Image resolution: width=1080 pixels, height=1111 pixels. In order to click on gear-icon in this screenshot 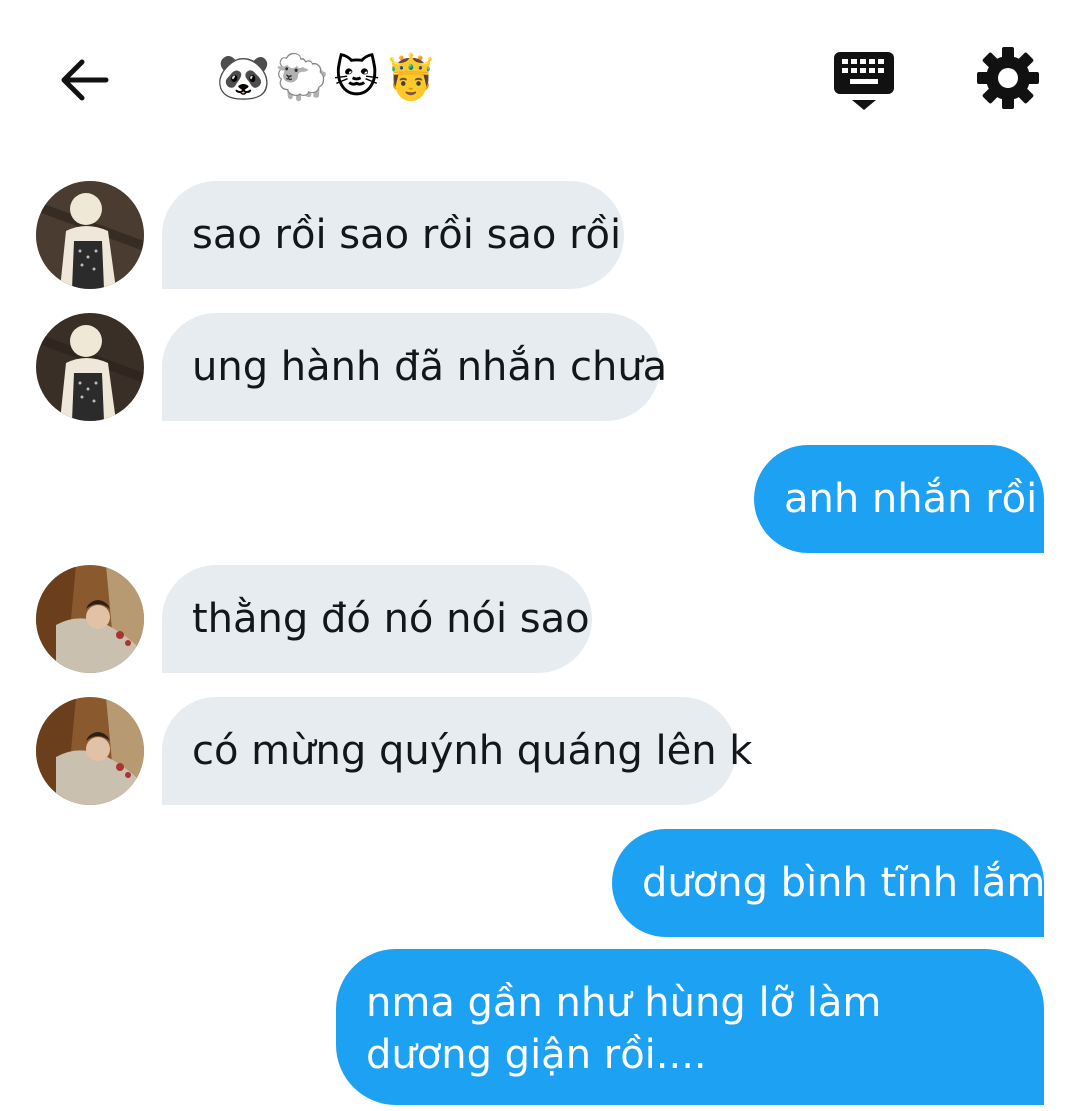, I will do `click(1008, 78)`.